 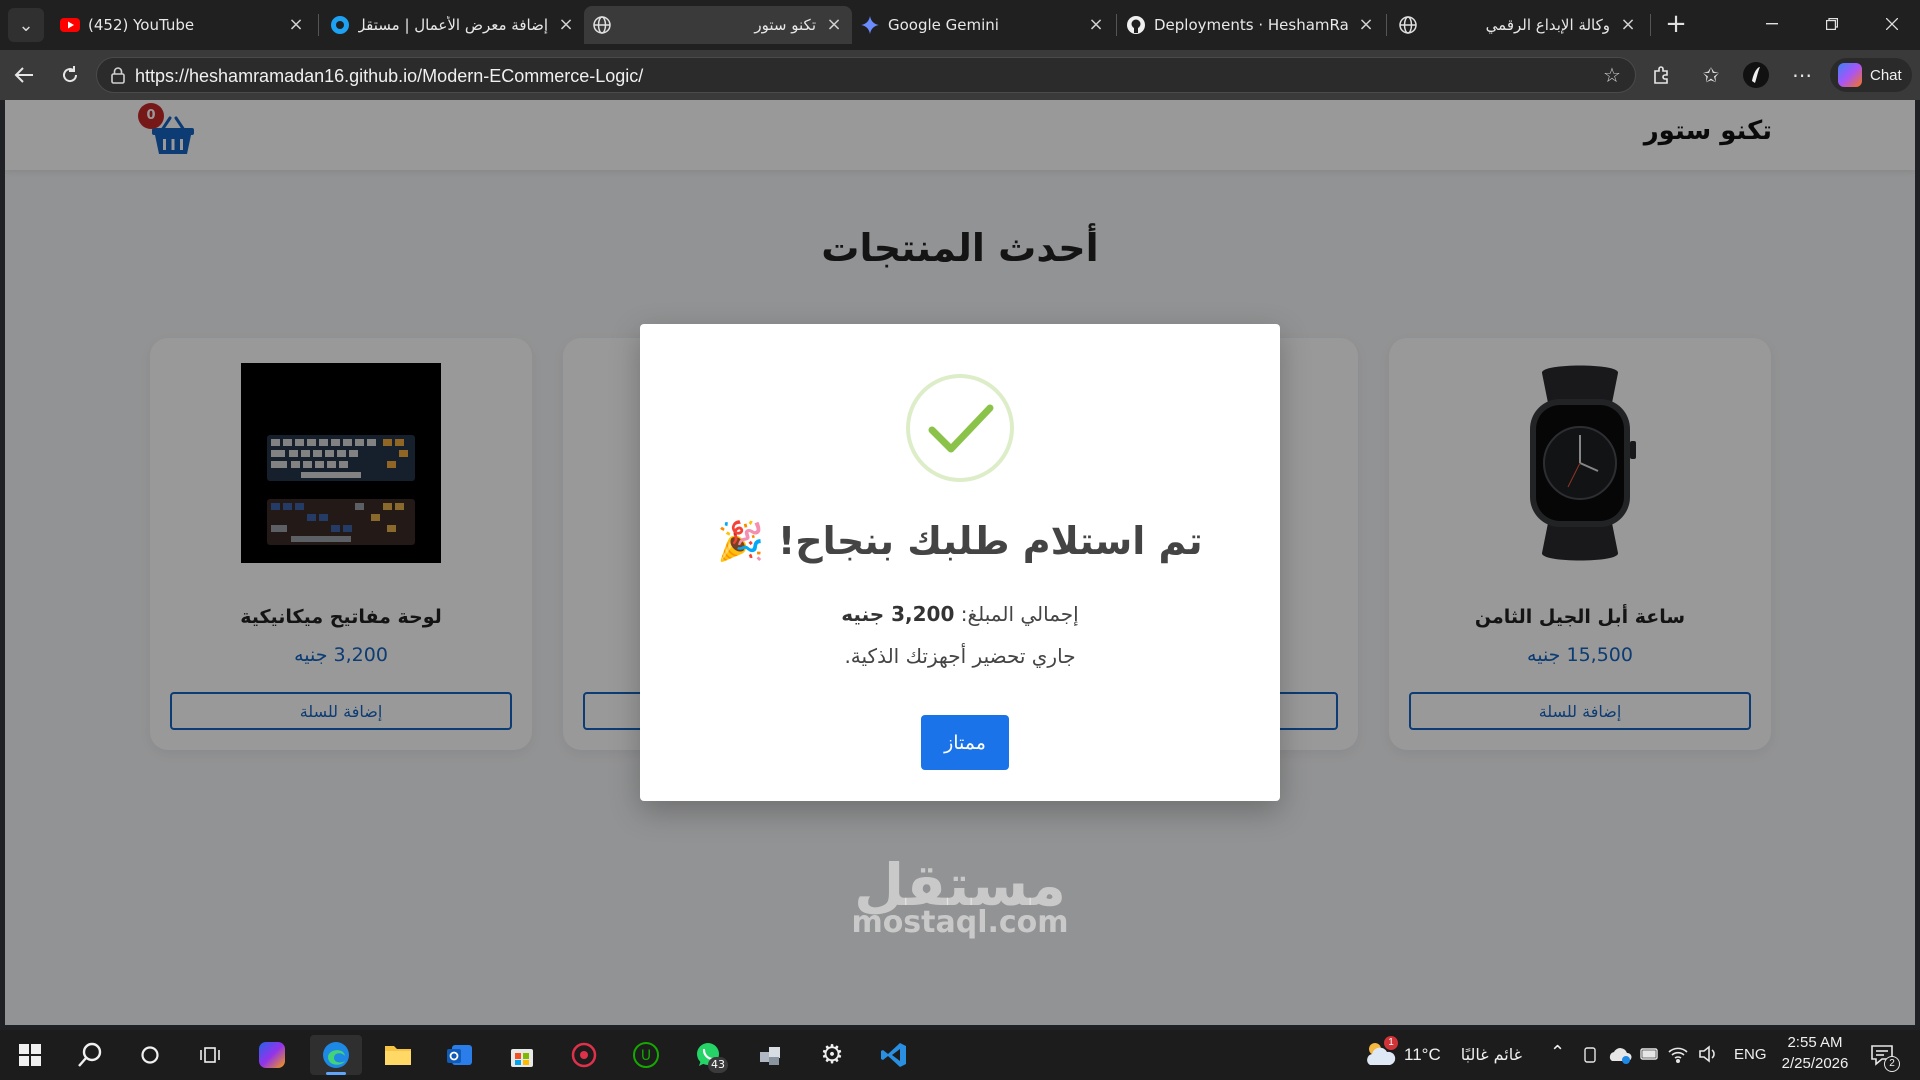 I want to click on new-tab-button: +, so click(x=1676, y=25).